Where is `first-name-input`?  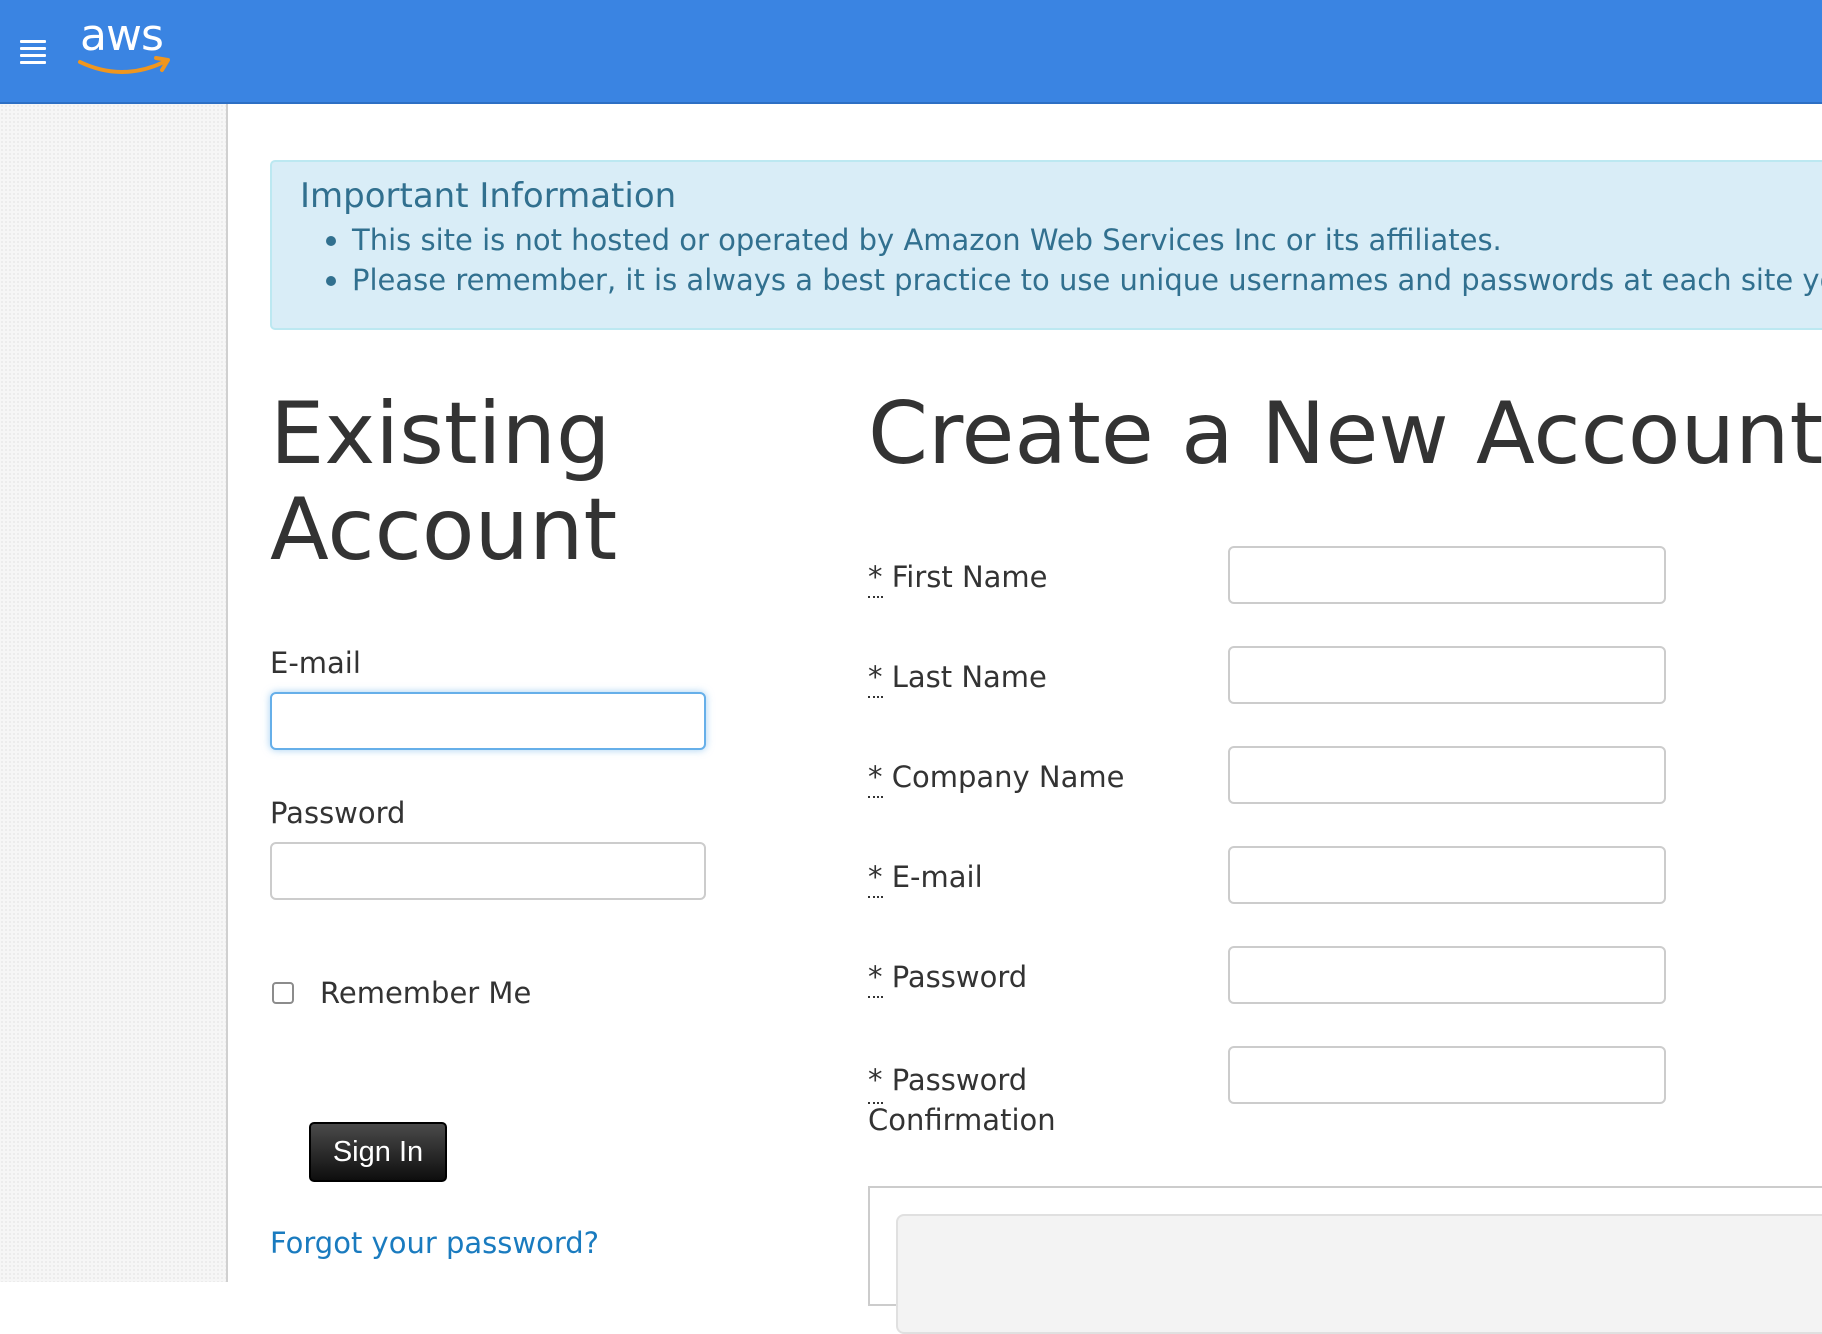 first-name-input is located at coordinates (1447, 575).